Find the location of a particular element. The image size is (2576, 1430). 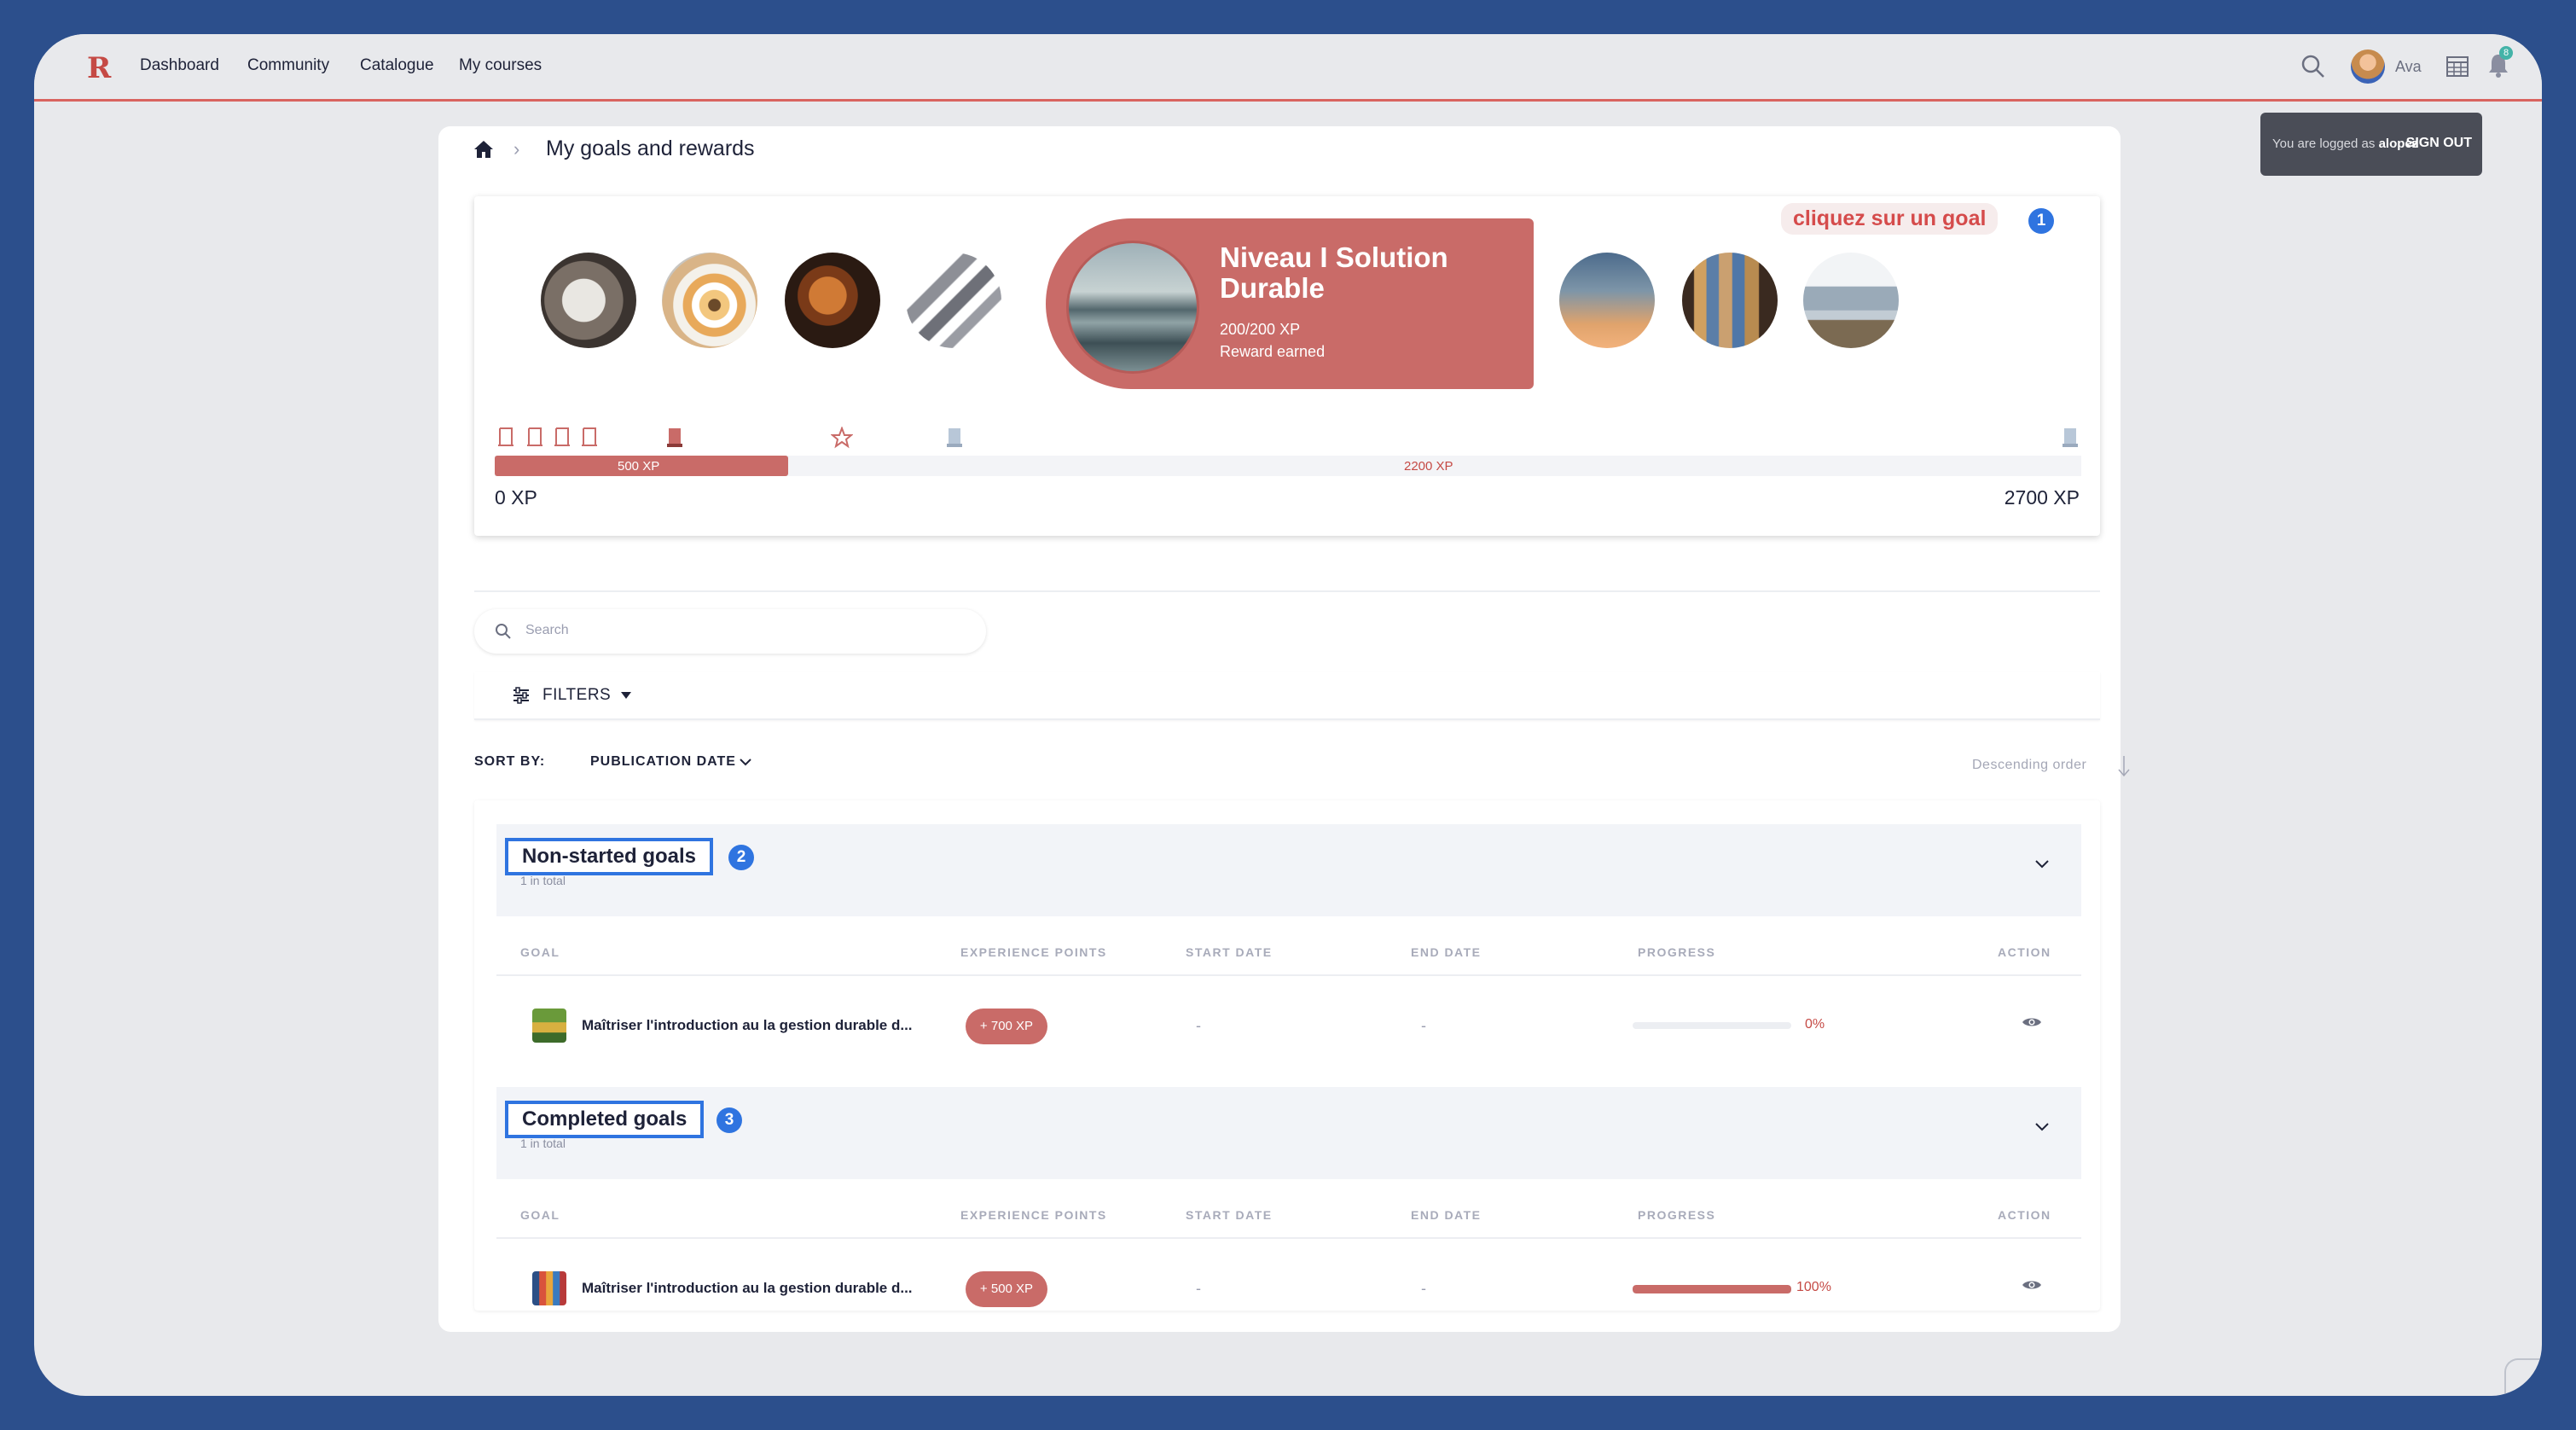

xp-badge: + 500 XP is located at coordinates (1006, 1289).